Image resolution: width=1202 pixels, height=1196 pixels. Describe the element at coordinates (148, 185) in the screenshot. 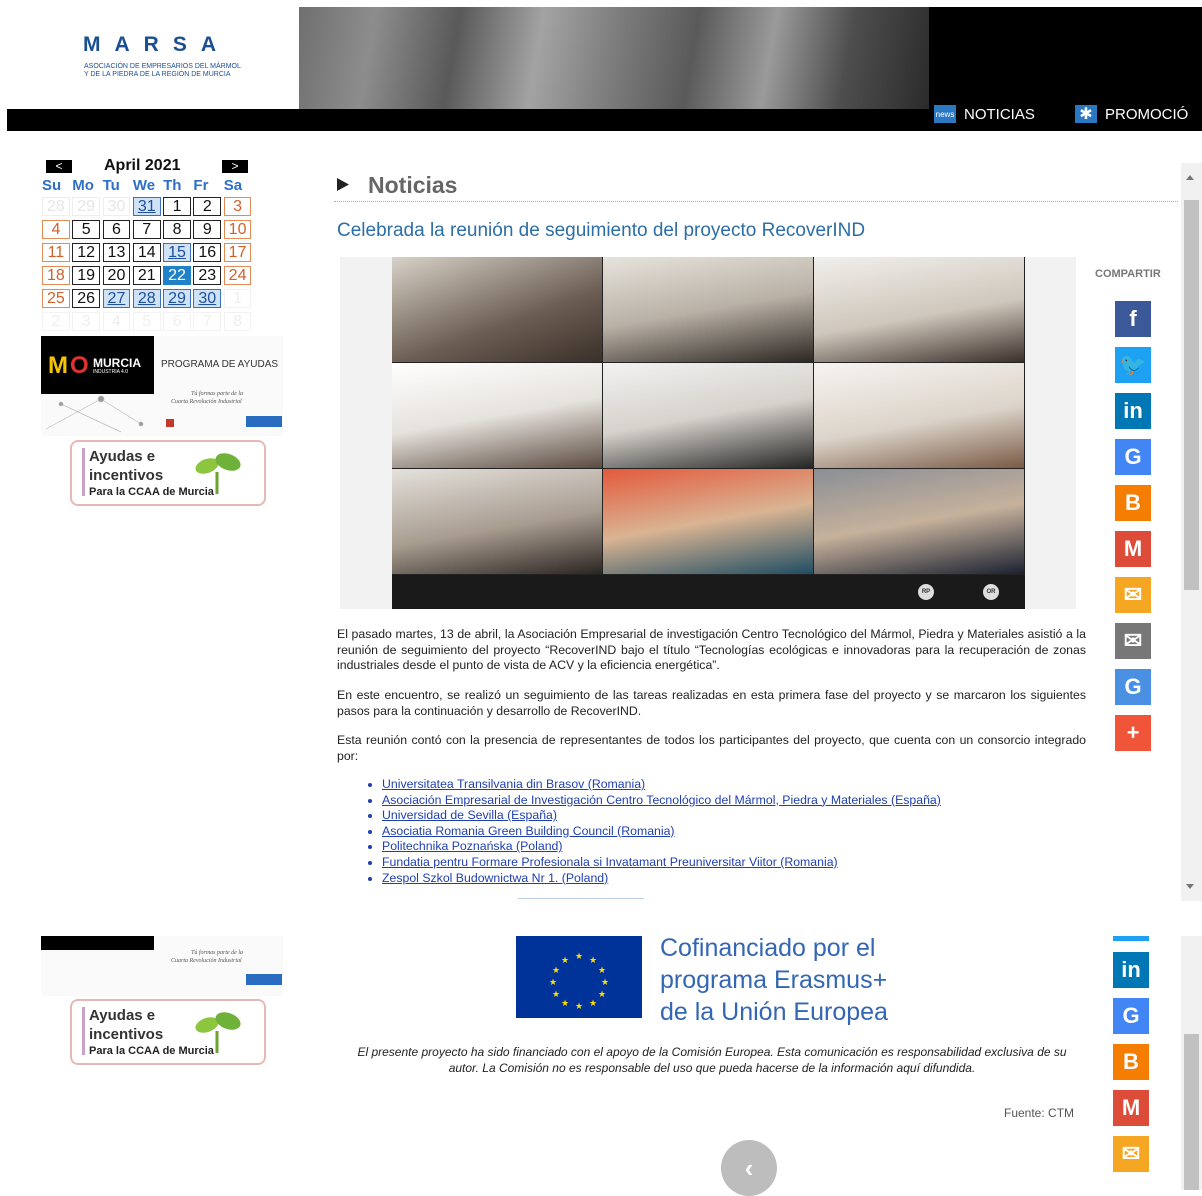

I see `calendar-weekdays: Su Mo Tu We Th Fr Sa` at that location.